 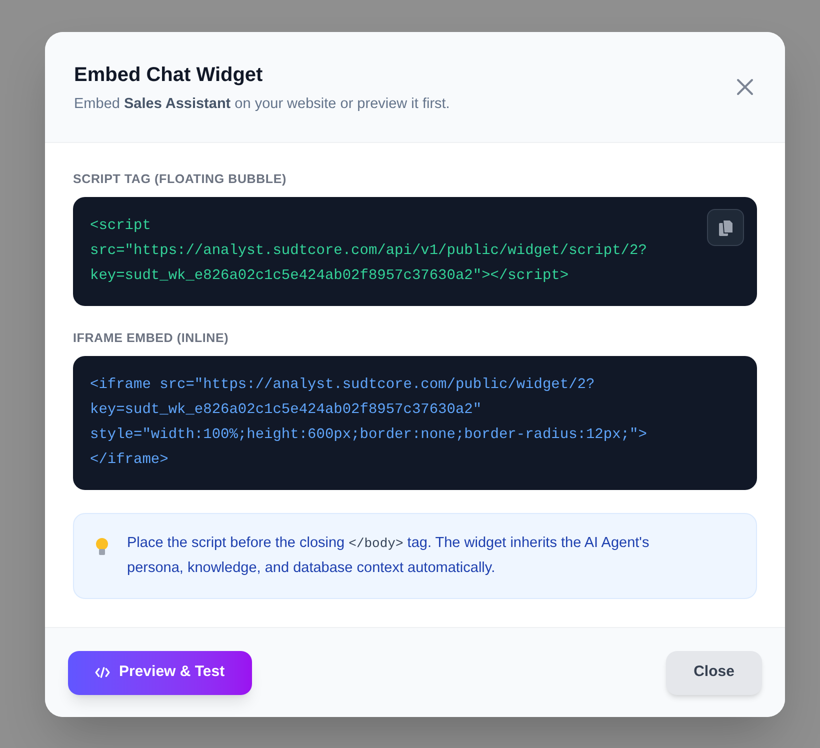 I want to click on preview-button: Preview & Test, so click(x=160, y=672).